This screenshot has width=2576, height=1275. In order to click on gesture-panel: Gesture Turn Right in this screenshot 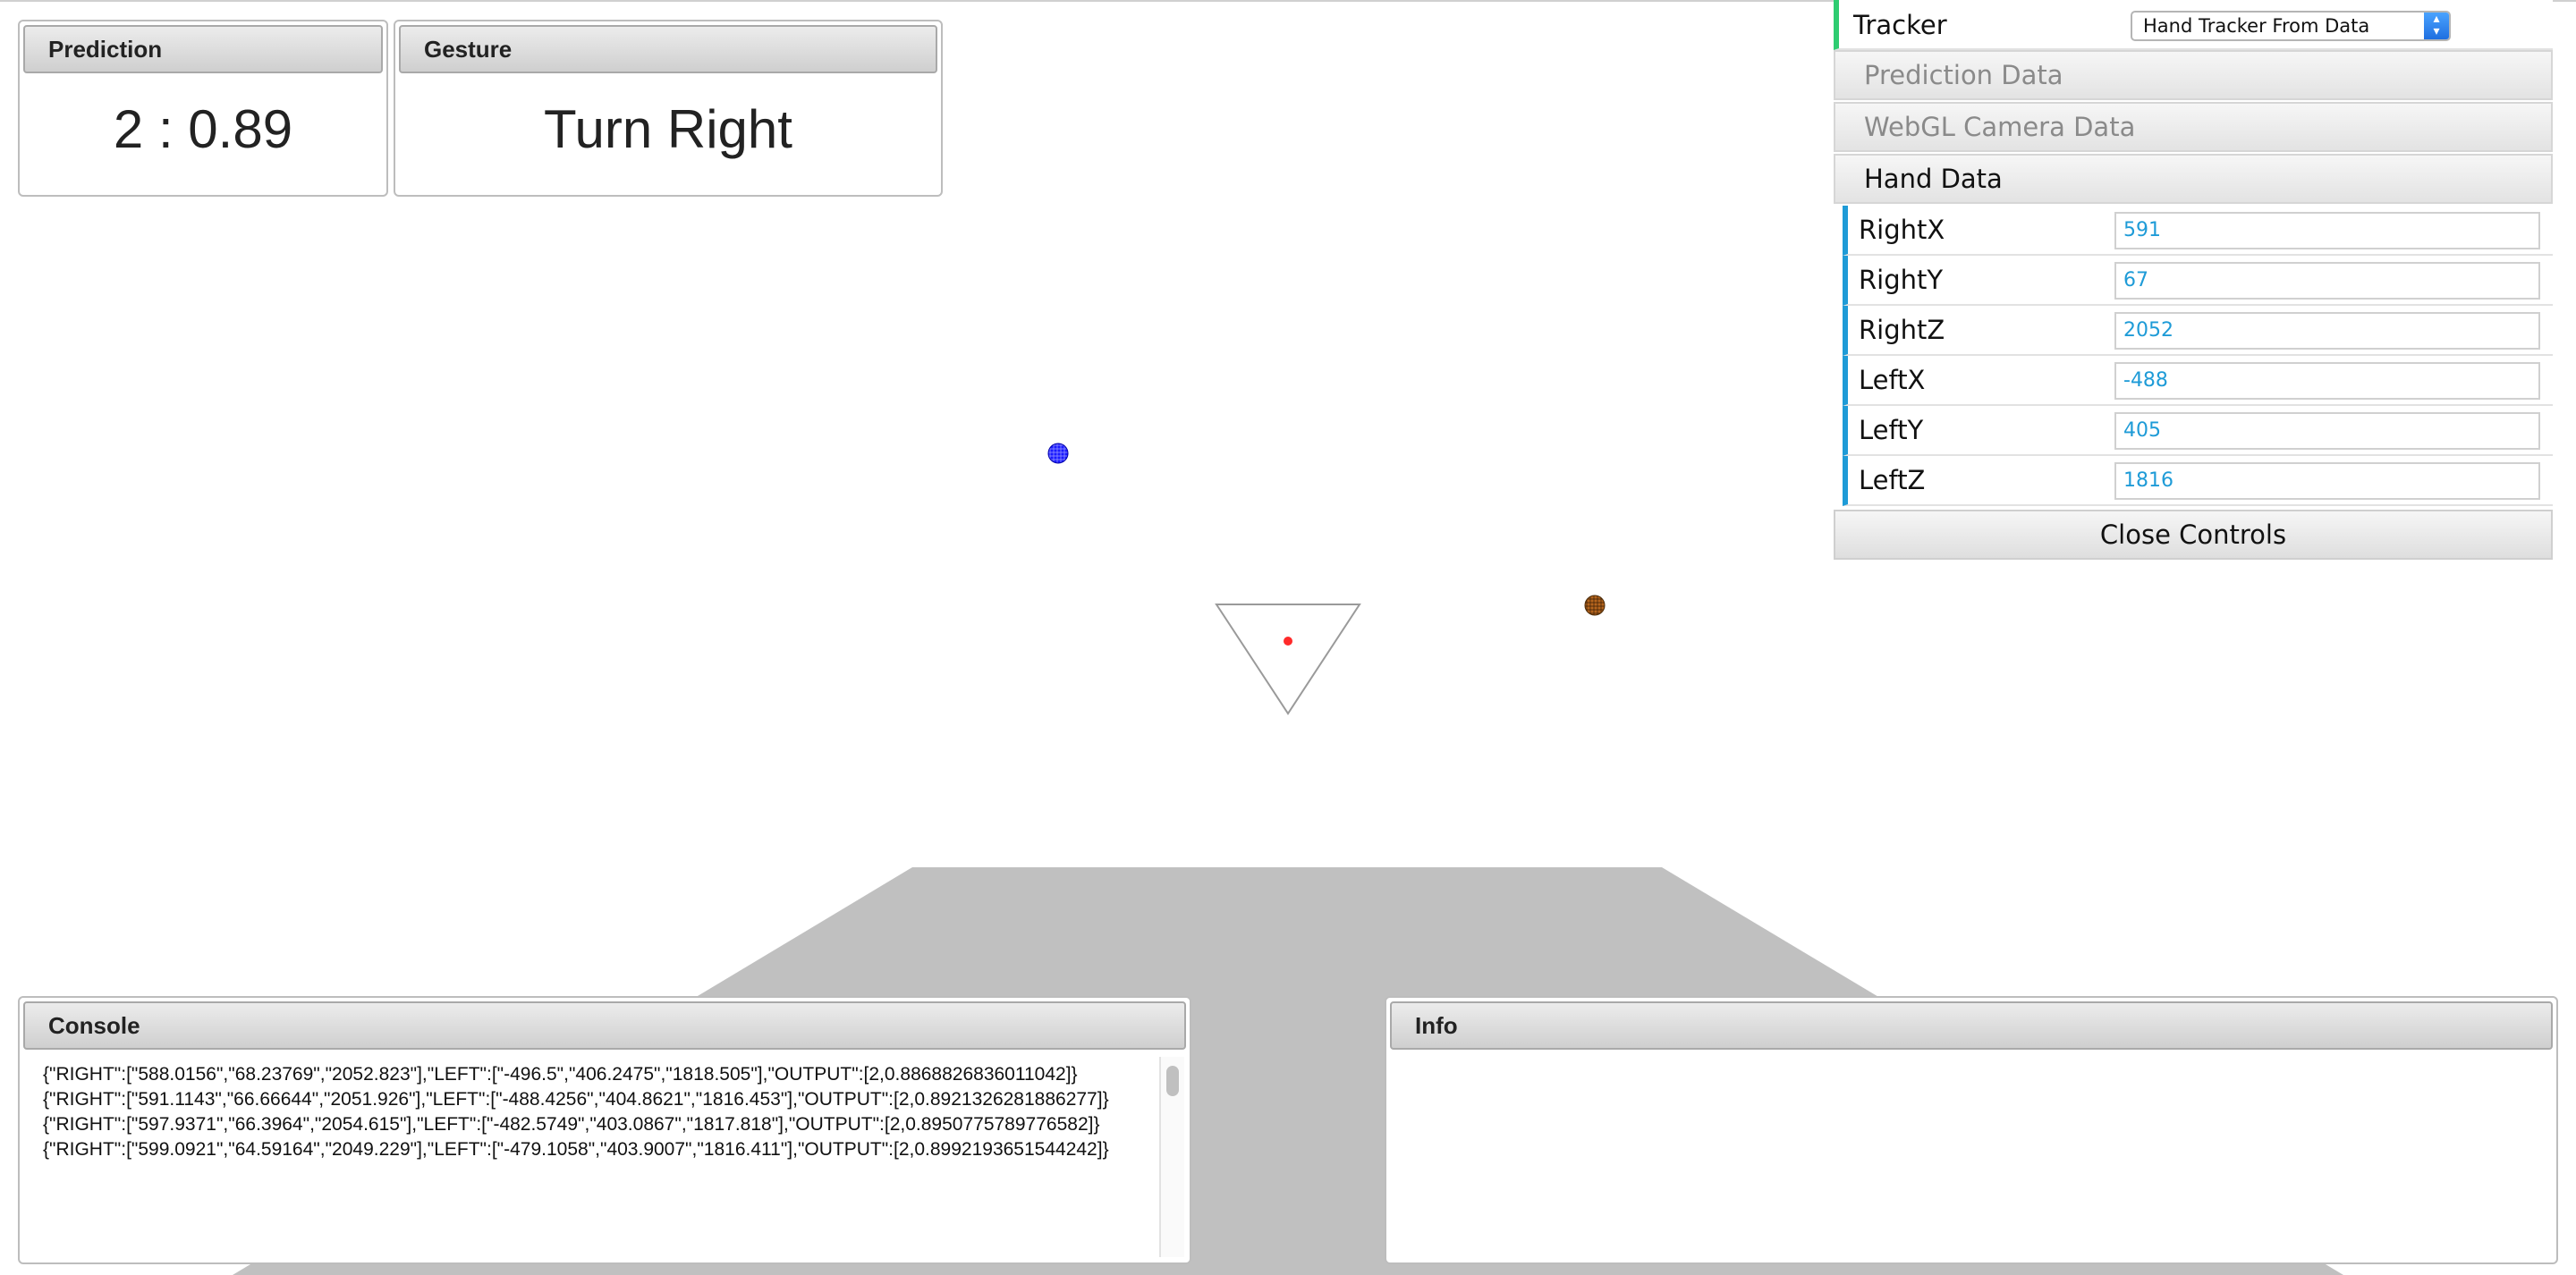, I will do `click(668, 108)`.